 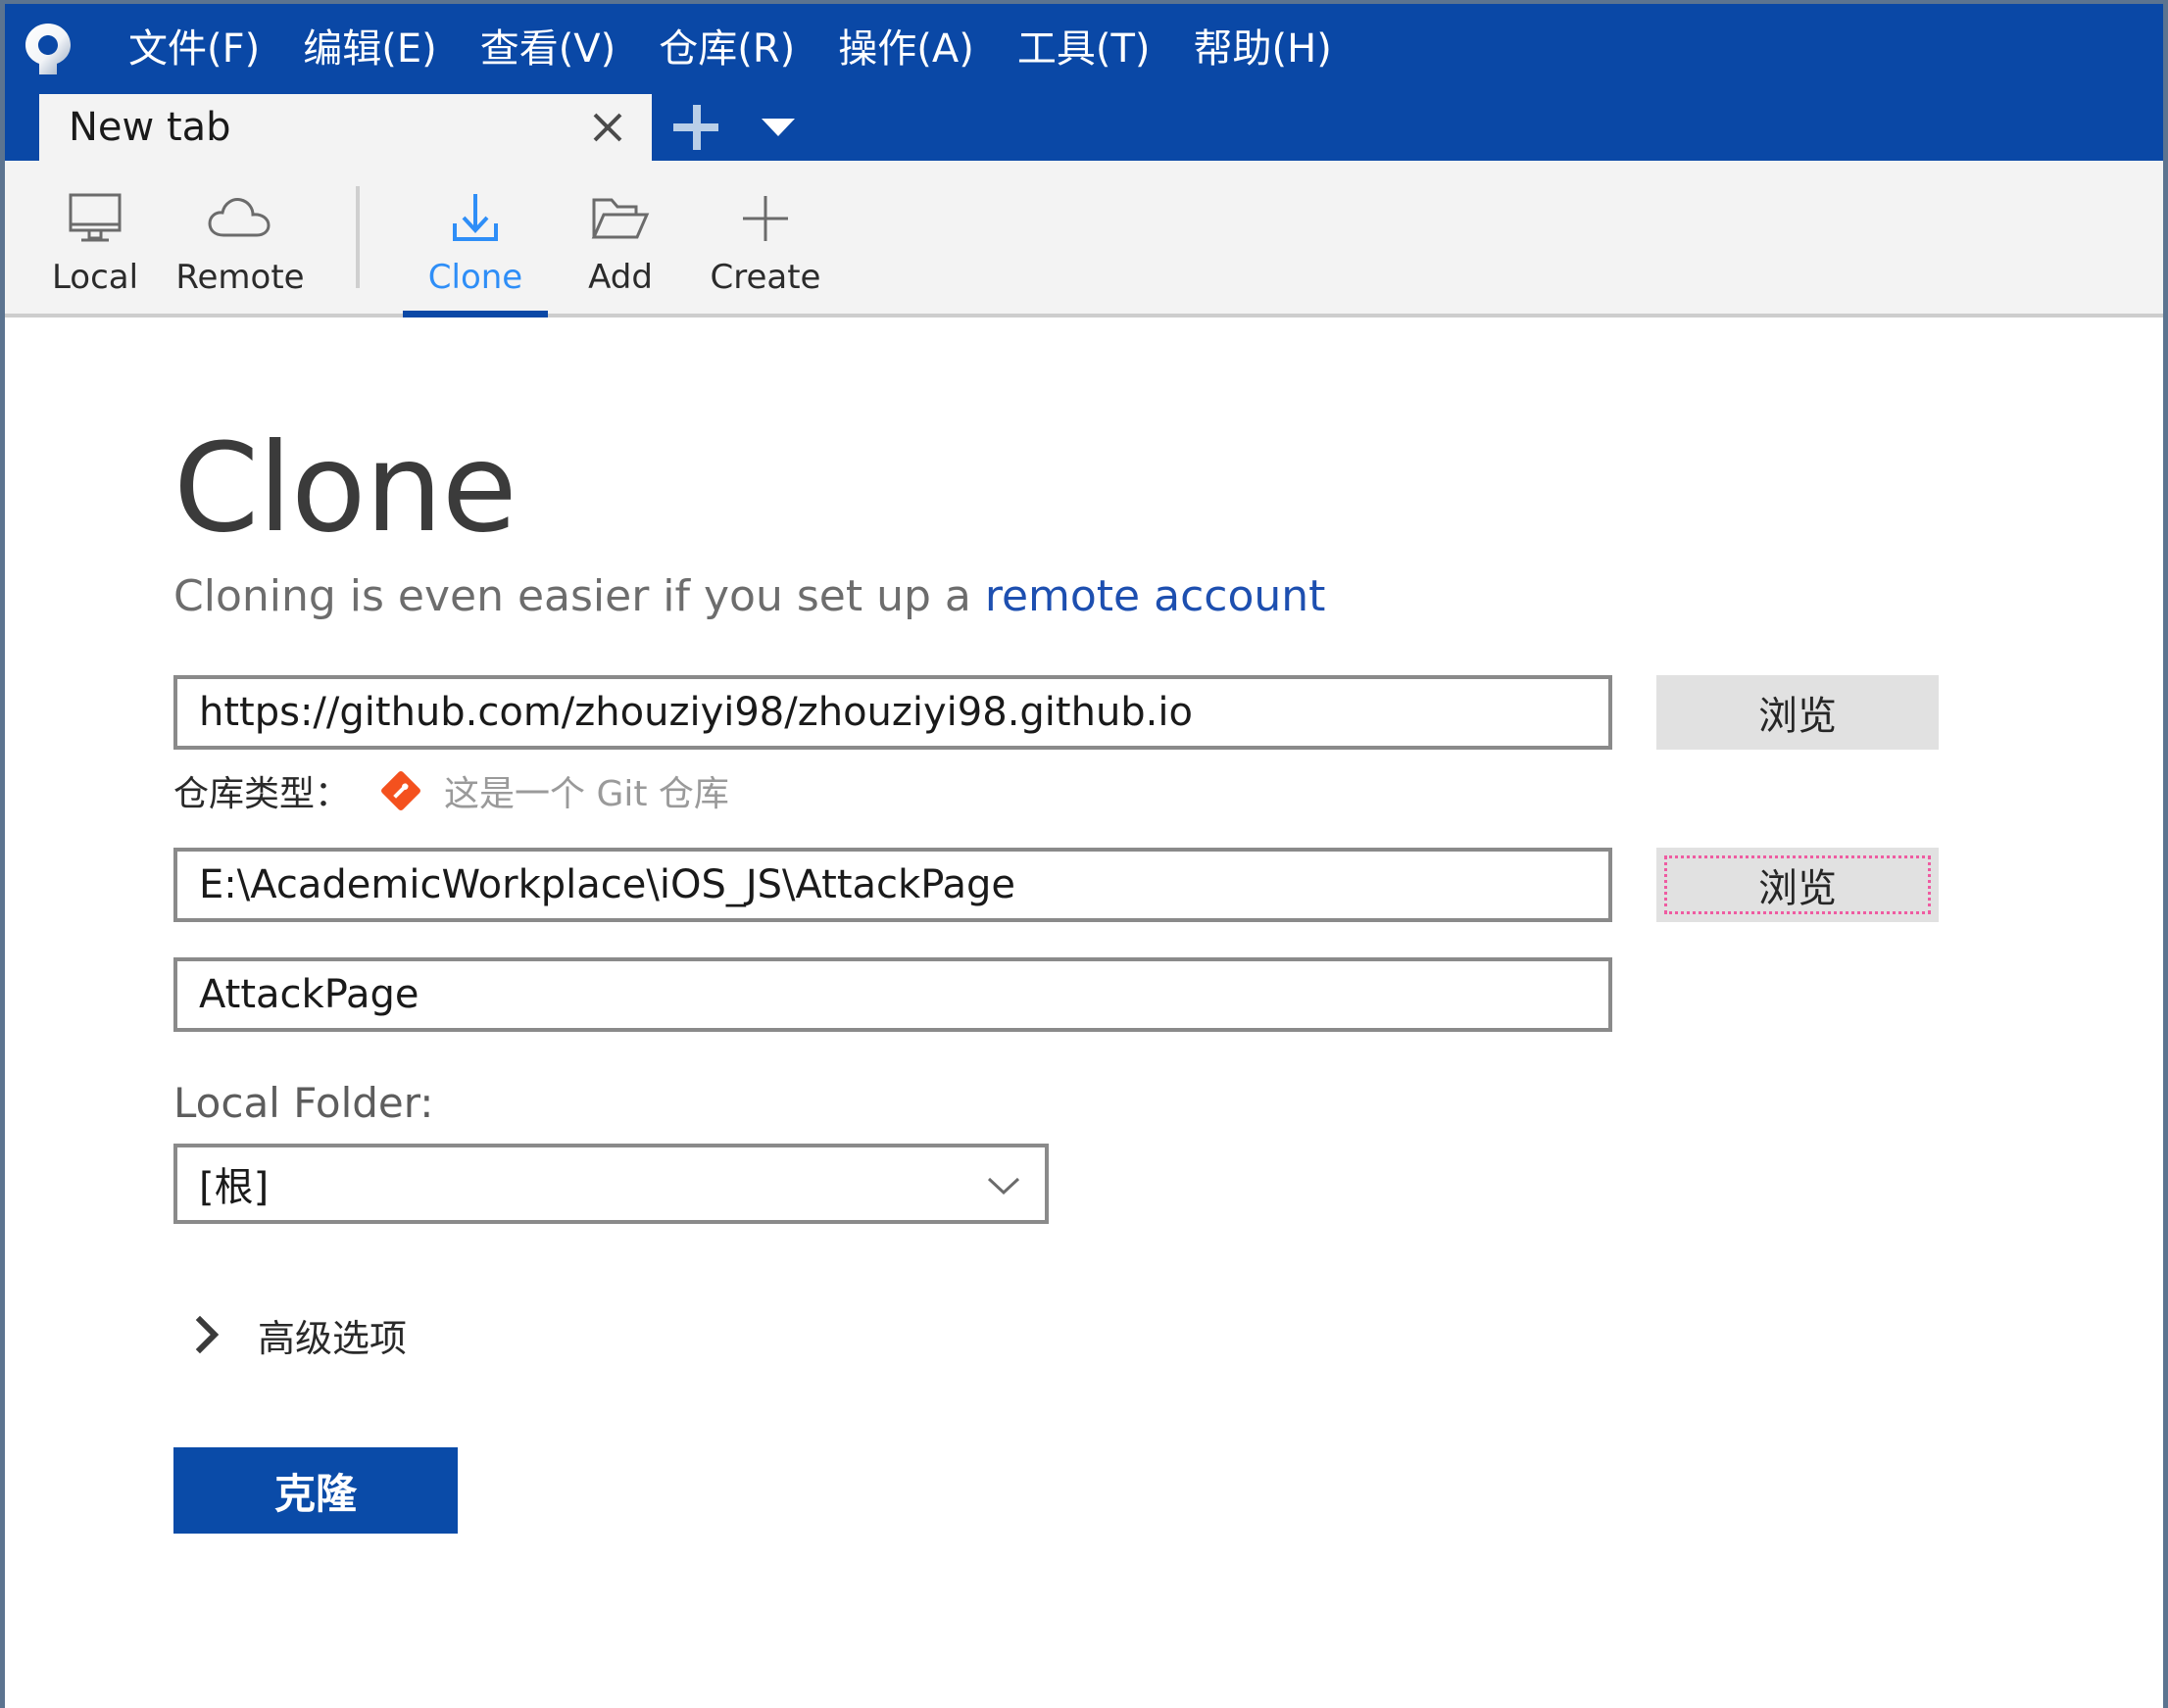 I want to click on toolbar-button-create: Create, so click(x=765, y=237).